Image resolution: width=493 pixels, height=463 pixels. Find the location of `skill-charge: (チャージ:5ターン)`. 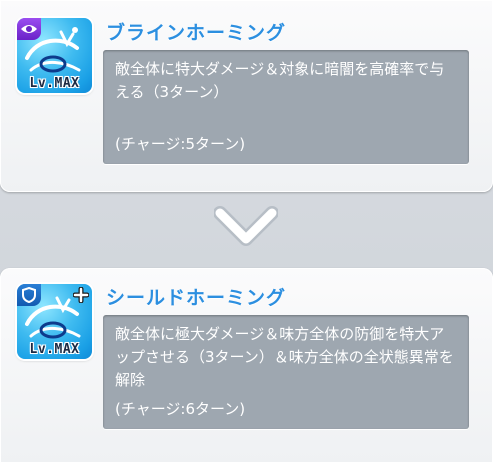

skill-charge: (チャージ:5ターン) is located at coordinates (180, 144).